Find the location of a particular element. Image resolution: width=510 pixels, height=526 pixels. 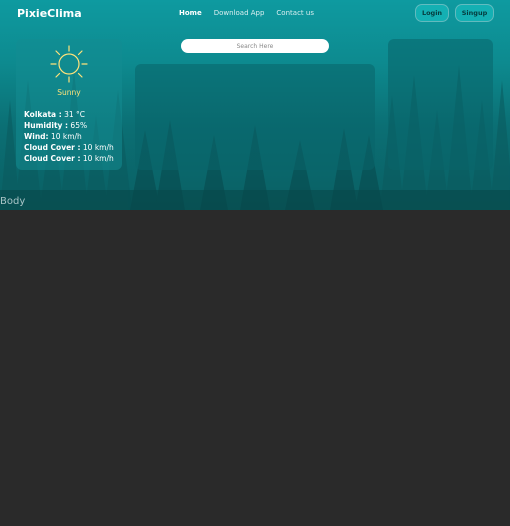

nav-home: Home is located at coordinates (190, 13).